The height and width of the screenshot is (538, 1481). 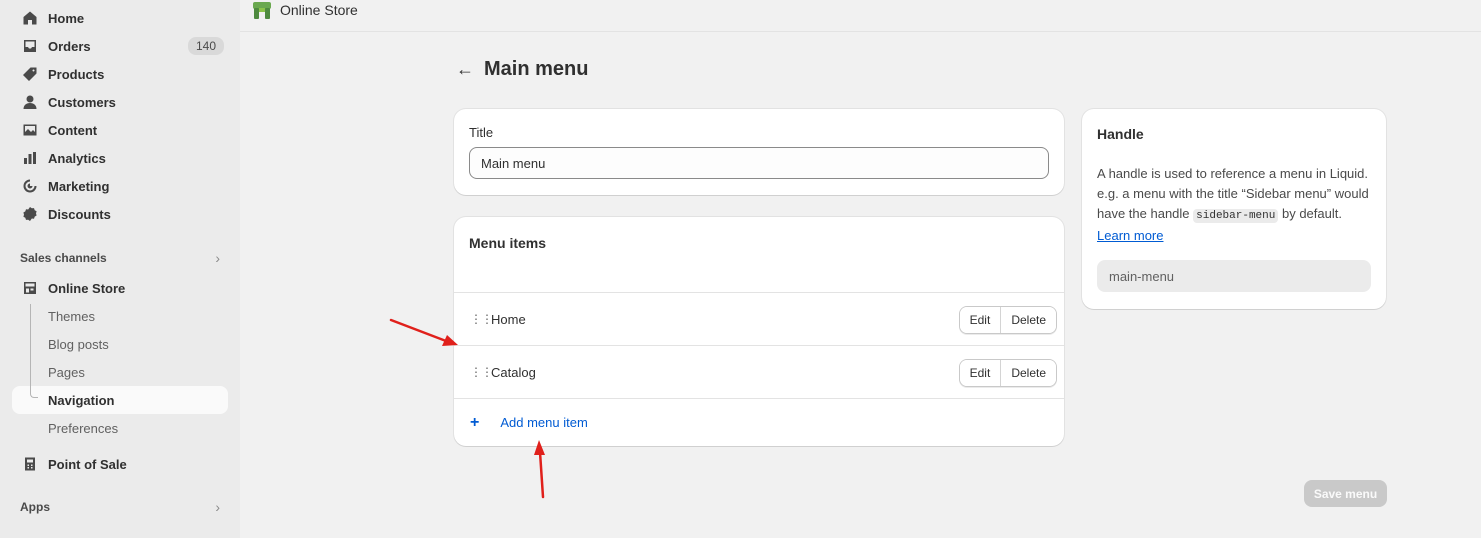 I want to click on sidebar-item-label: Content, so click(x=73, y=130).